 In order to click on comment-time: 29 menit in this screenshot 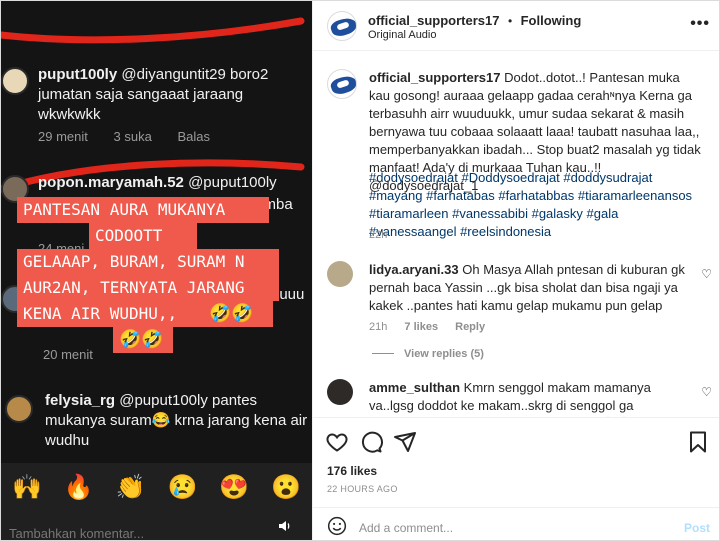, I will do `click(63, 136)`.